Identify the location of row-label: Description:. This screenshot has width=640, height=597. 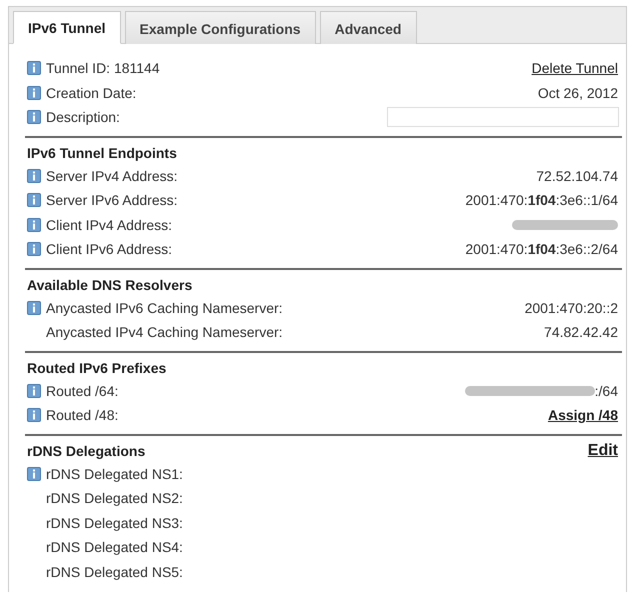
(83, 117).